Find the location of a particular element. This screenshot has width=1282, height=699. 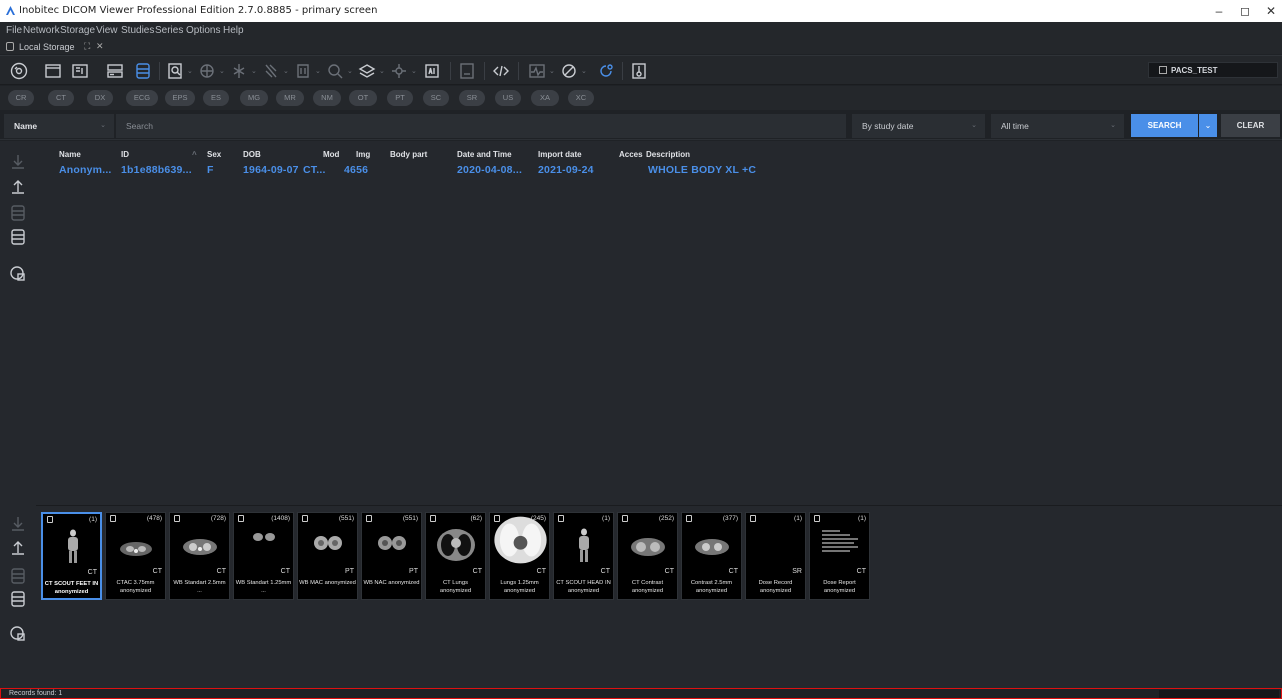

column-header-mod: Mod is located at coordinates (331, 154).